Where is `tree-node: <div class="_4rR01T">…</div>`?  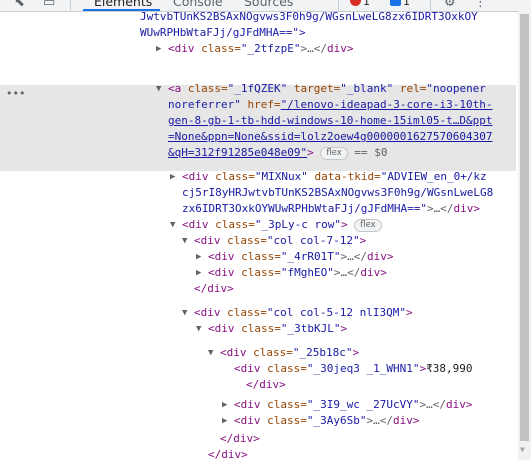
tree-node: <div class="_4rR01T">…</div> is located at coordinates (300, 257).